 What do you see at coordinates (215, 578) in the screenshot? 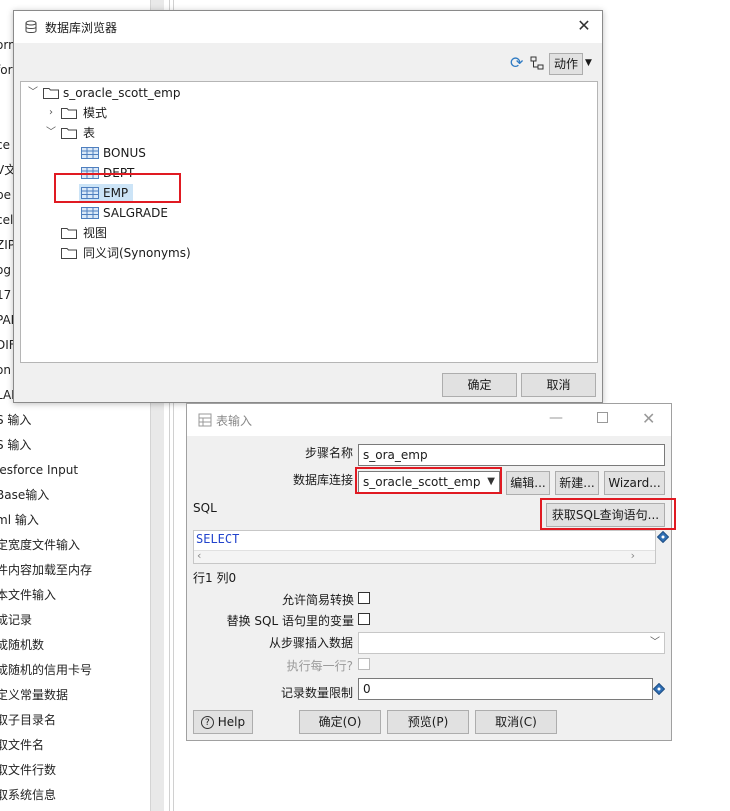
I see `cursor-status: 行1 列0` at bounding box center [215, 578].